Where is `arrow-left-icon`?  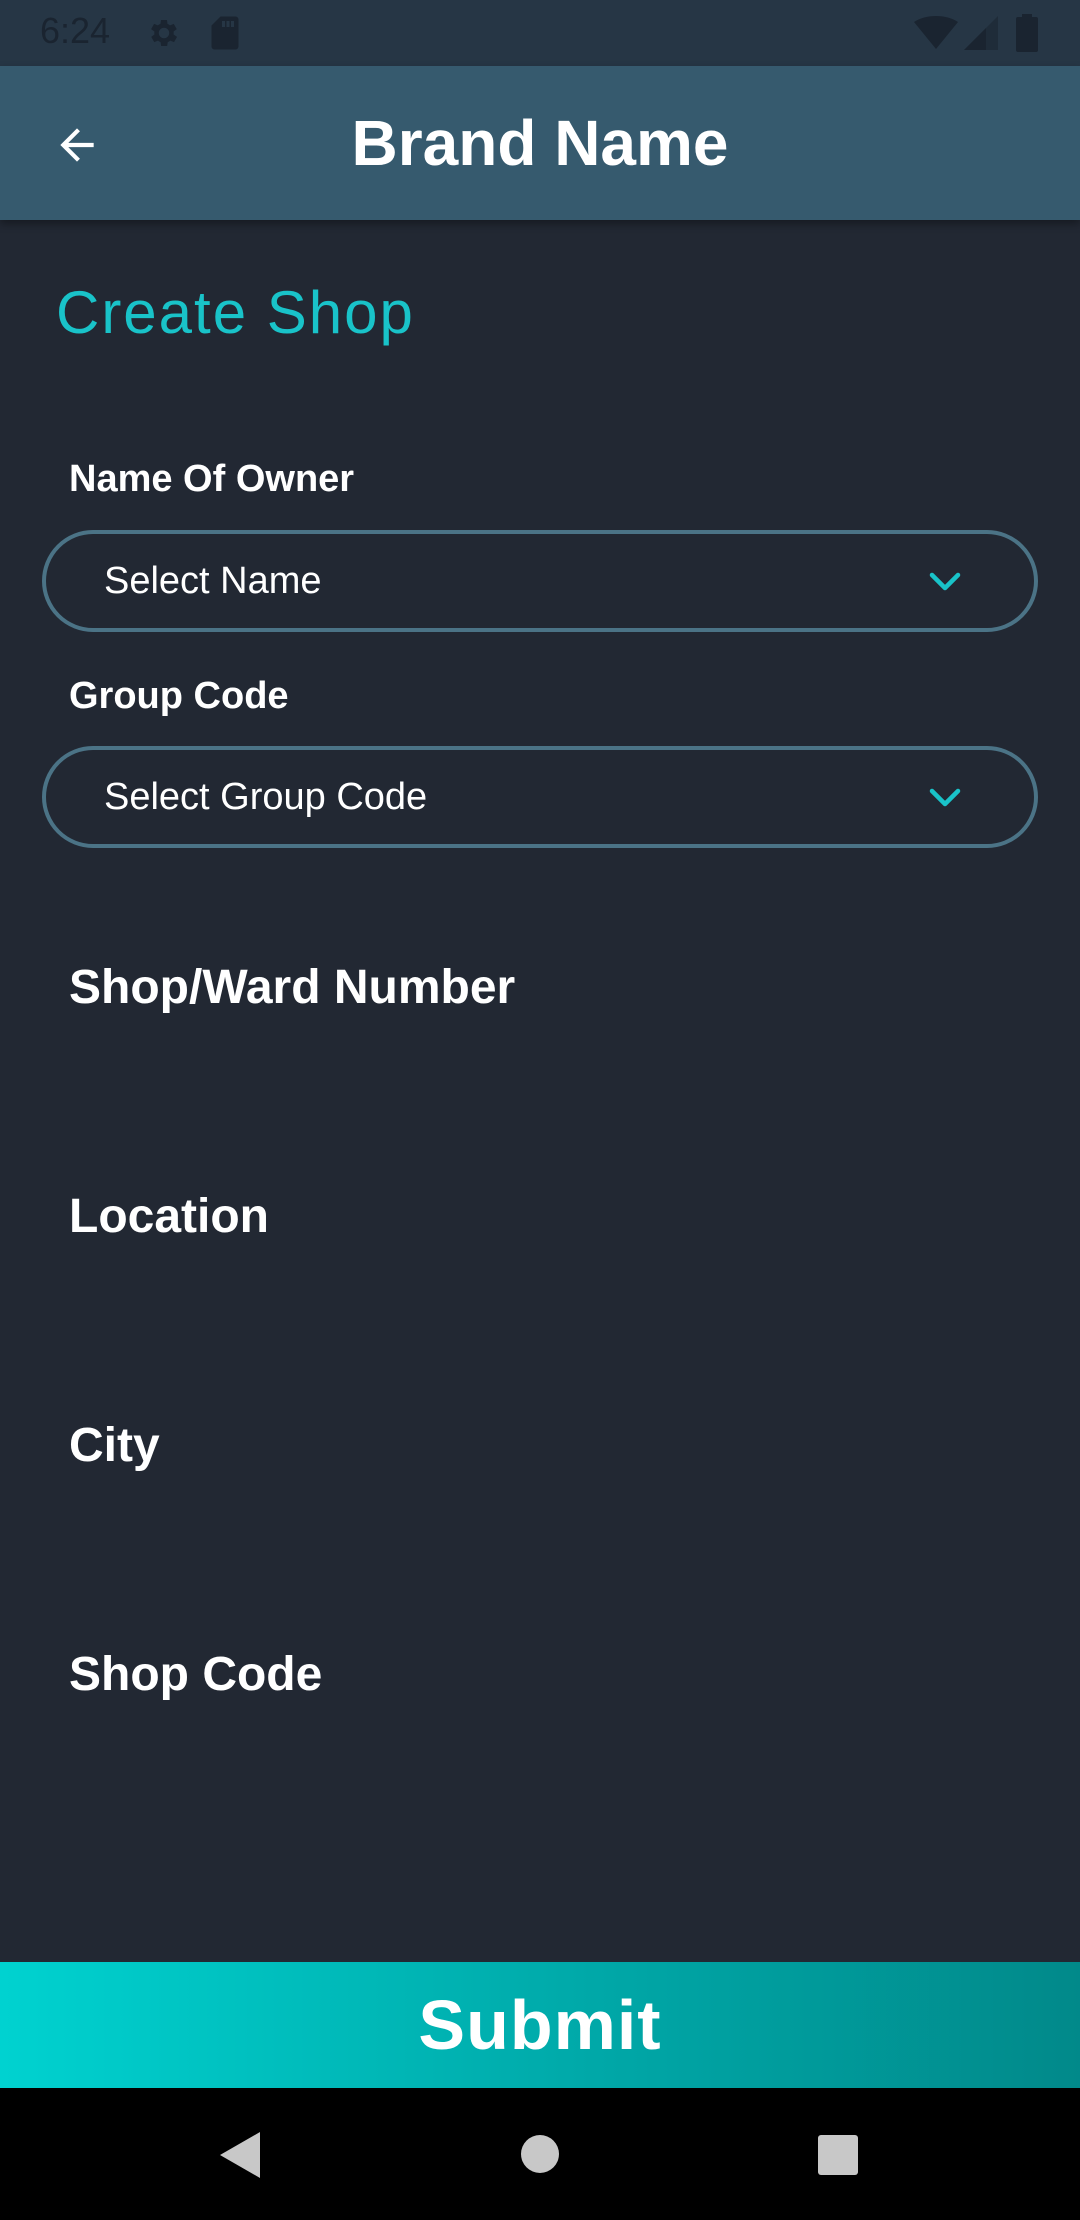
arrow-left-icon is located at coordinates (77, 145).